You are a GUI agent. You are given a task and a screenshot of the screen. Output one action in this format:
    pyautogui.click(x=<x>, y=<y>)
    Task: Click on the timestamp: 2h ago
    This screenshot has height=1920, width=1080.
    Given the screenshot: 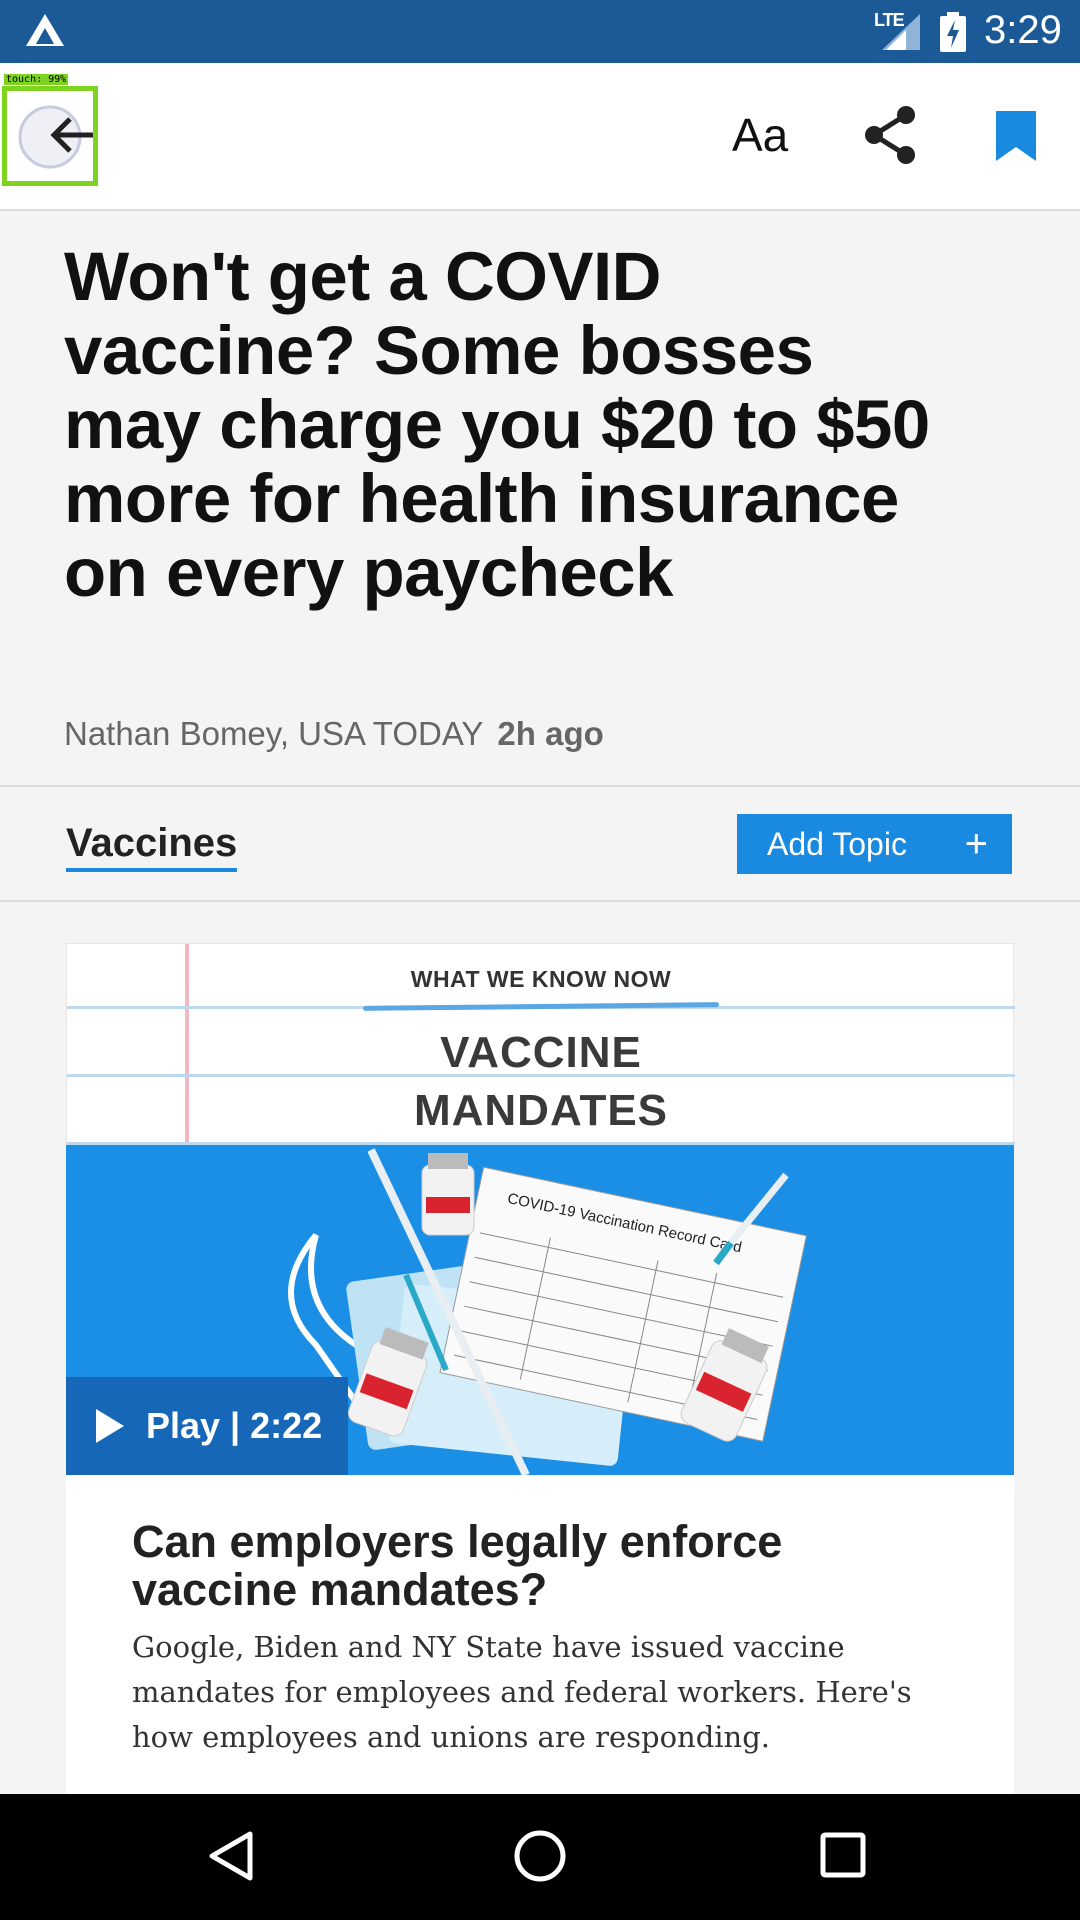 What is the action you would take?
    pyautogui.click(x=550, y=733)
    